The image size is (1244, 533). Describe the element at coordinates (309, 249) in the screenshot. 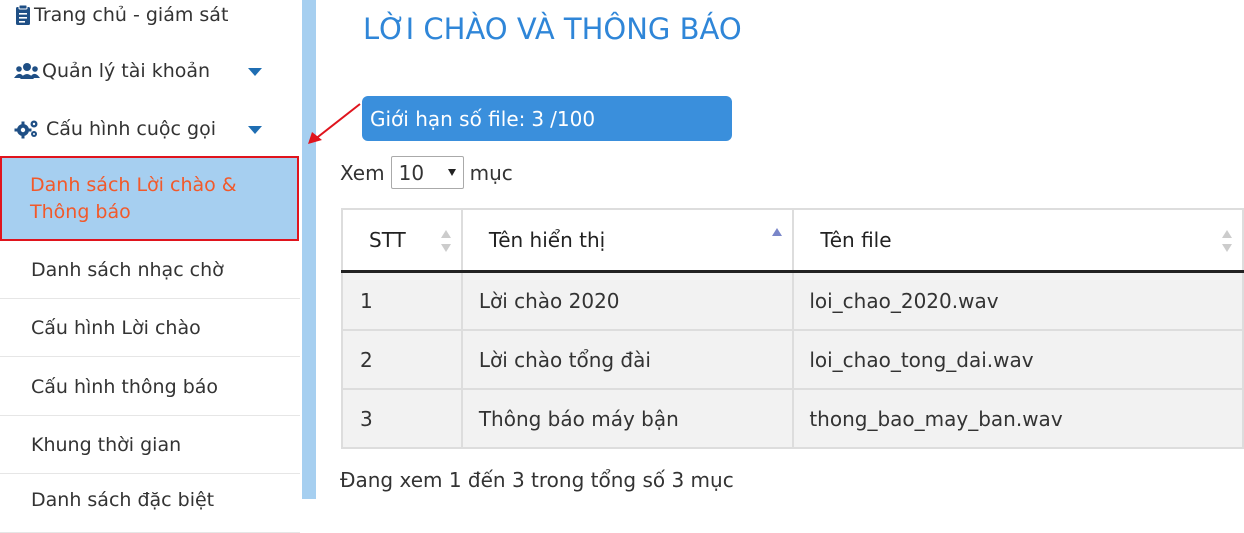

I see `sidebar-scroll-strip` at that location.